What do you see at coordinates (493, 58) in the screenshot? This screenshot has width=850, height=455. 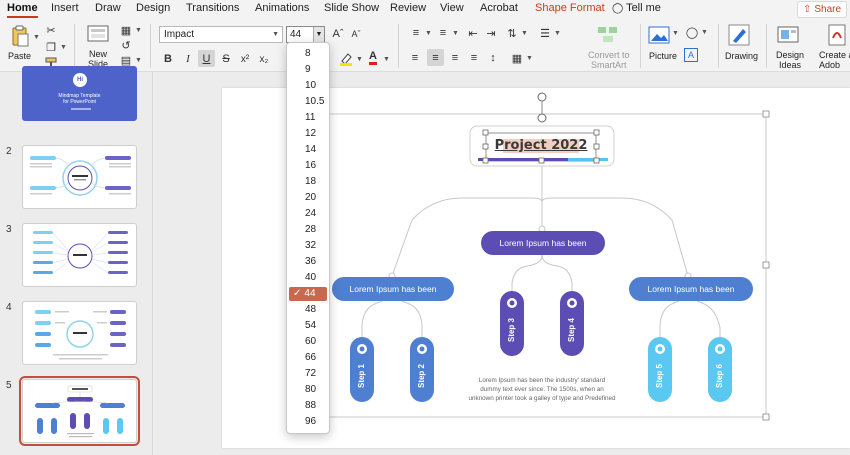 I see `text-direction-icon: ↕` at bounding box center [493, 58].